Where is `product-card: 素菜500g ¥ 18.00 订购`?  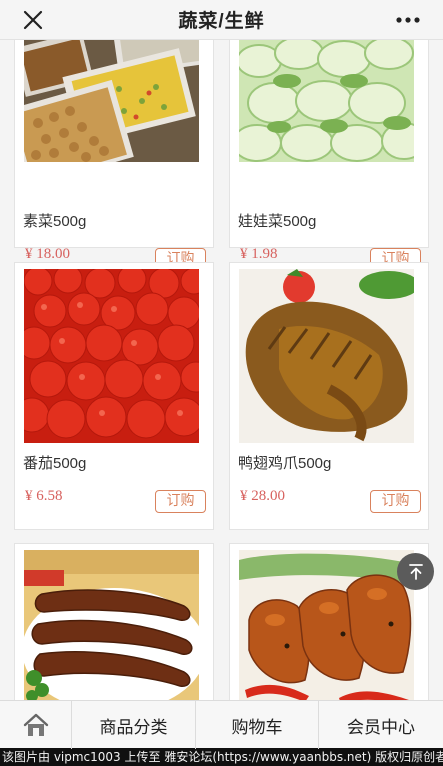
product-card: 素菜500g ¥ 18.00 订购 is located at coordinates (114, 155).